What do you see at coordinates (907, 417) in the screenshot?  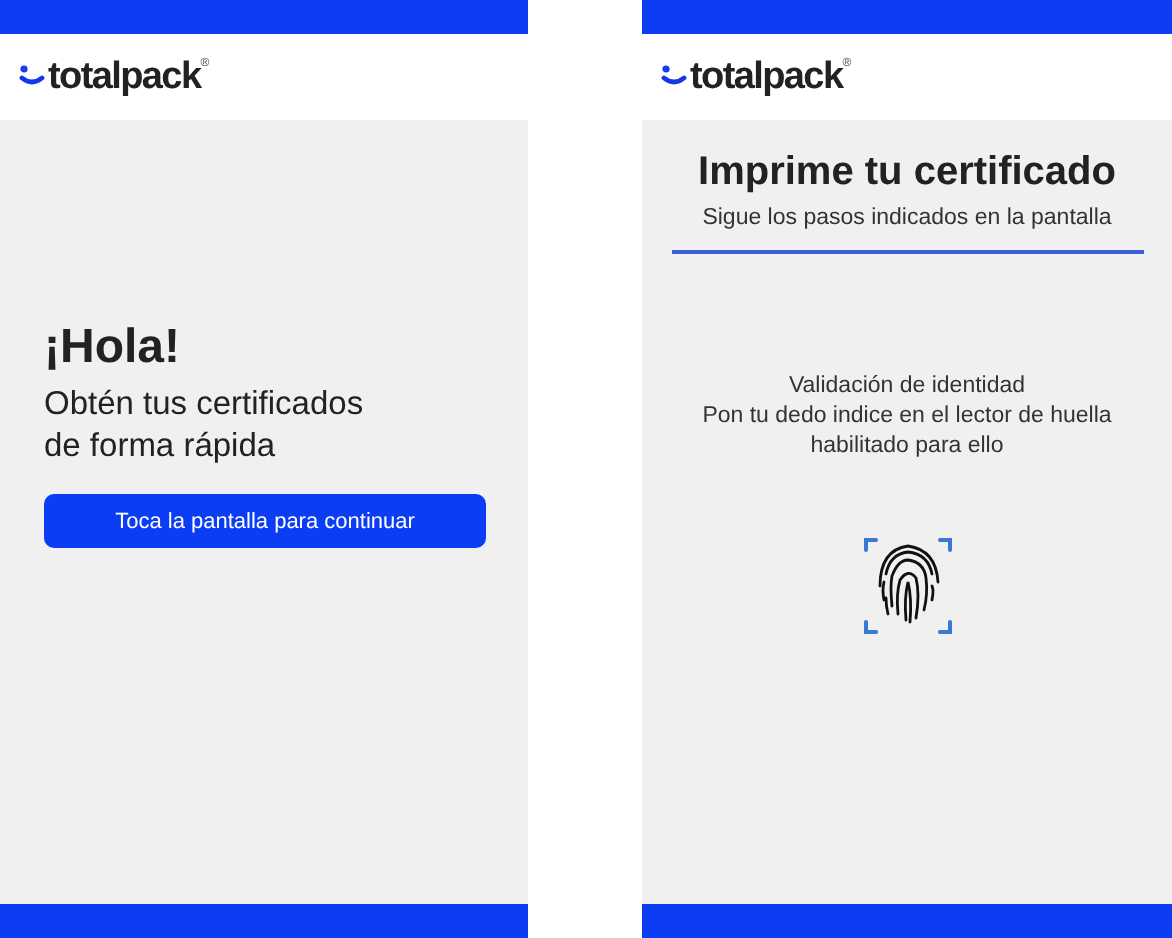 I see `instructions-text: Validación de identidad Pon tu dedo indice en el lector de huella habilitado para ello` at bounding box center [907, 417].